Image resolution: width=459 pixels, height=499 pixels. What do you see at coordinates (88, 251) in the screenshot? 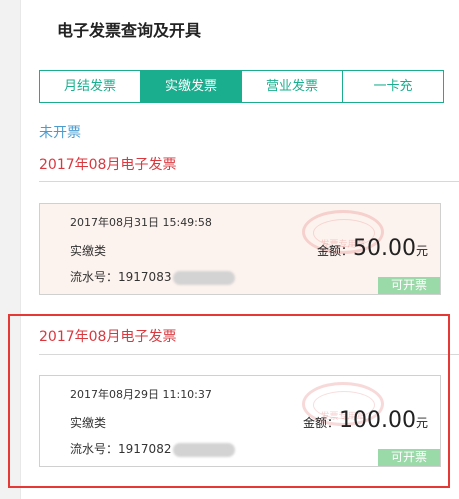
I see `invoice-type: 实缴类` at bounding box center [88, 251].